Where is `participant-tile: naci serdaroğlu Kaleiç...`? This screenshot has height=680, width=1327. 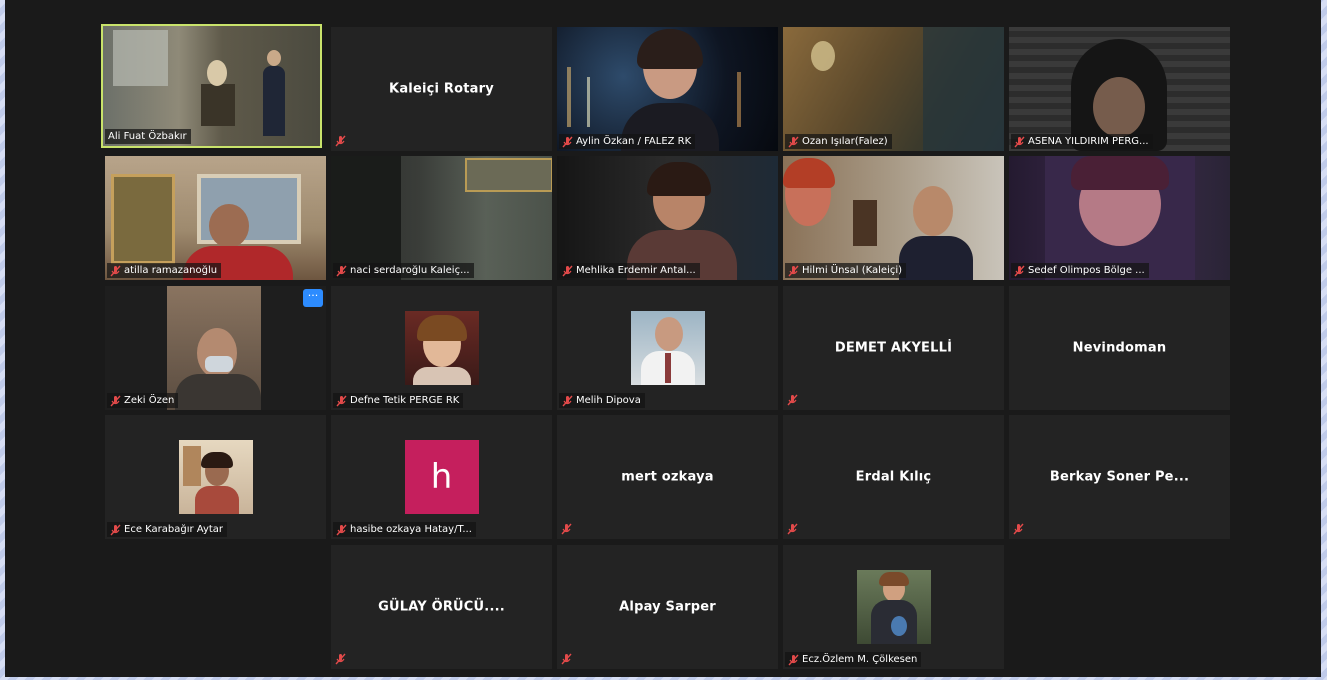 participant-tile: naci serdaroğlu Kaleiç... is located at coordinates (441, 218).